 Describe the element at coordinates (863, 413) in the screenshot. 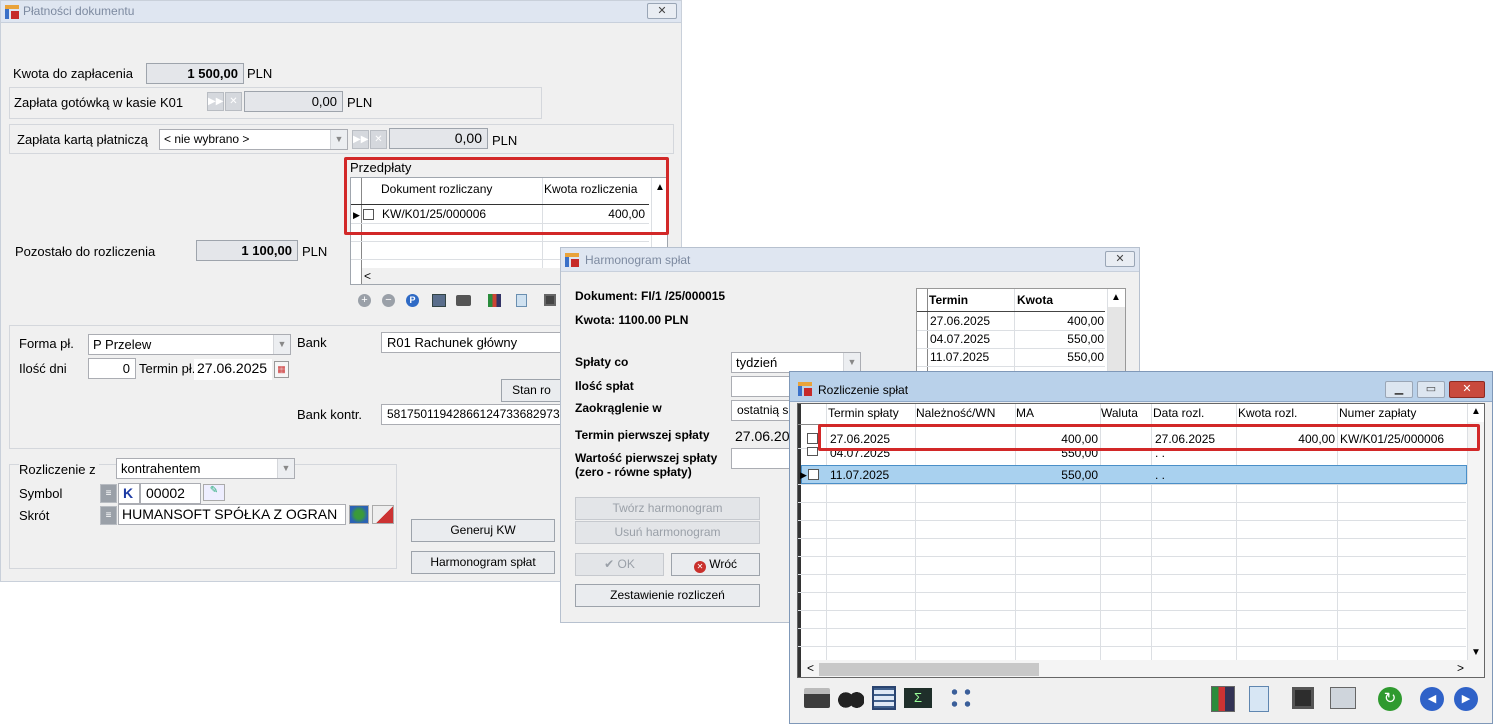

I see `column-header: Termin spłaty` at that location.